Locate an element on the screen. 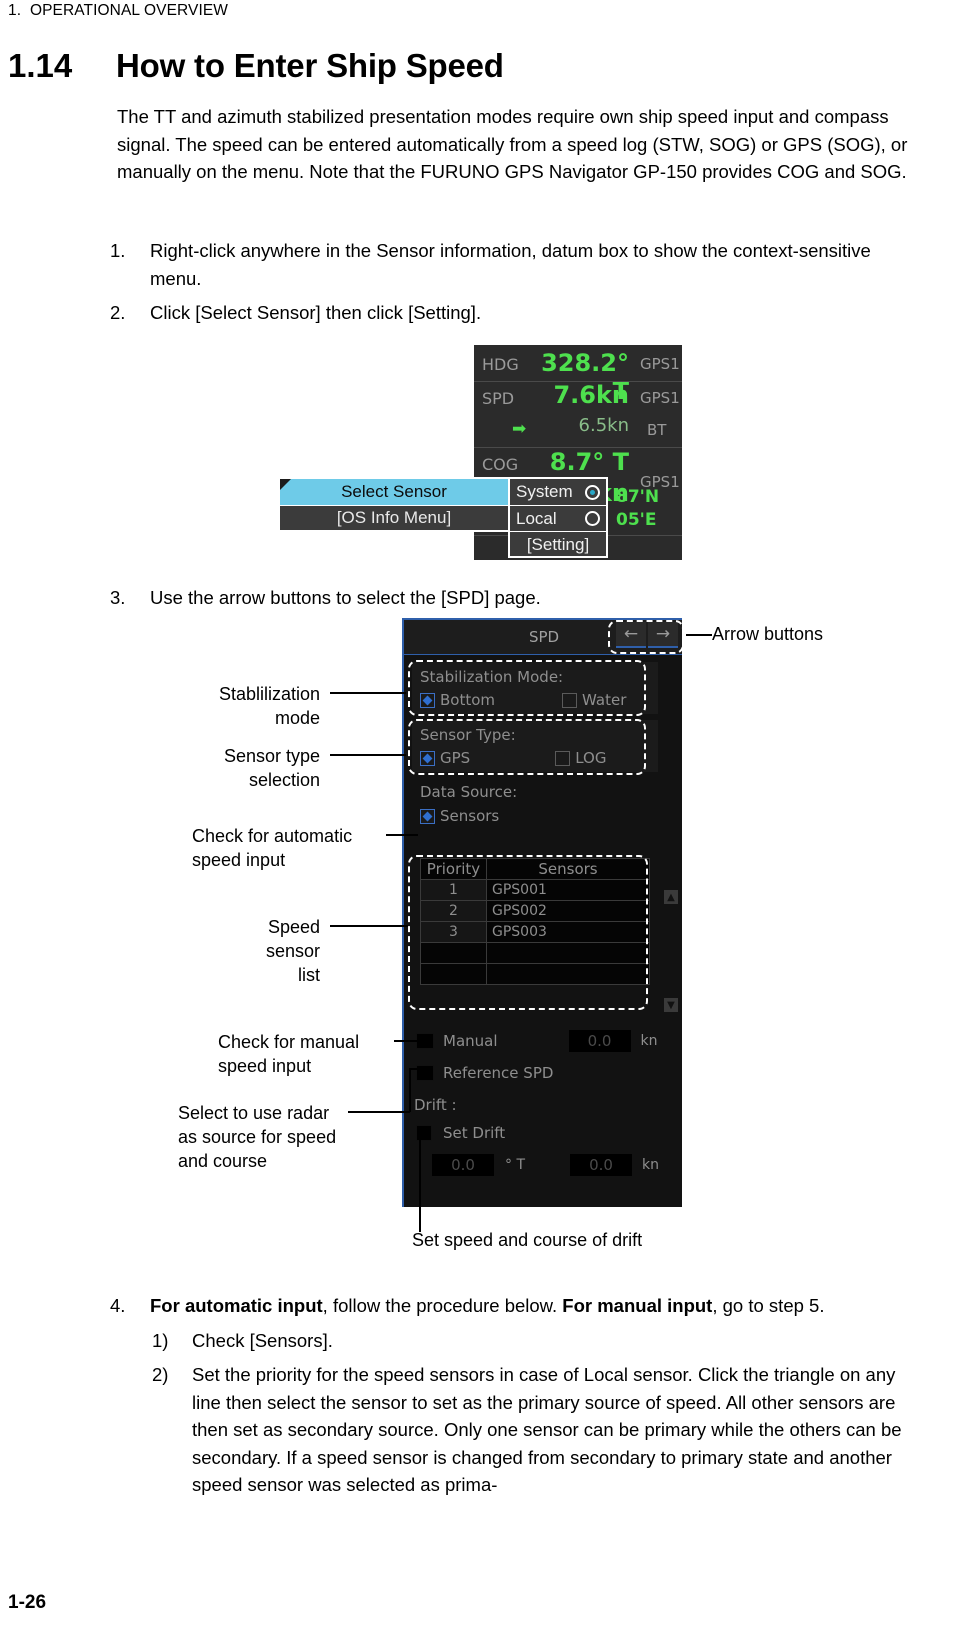  step4-bold-automatic: For automatic input is located at coordinates (236, 1305).